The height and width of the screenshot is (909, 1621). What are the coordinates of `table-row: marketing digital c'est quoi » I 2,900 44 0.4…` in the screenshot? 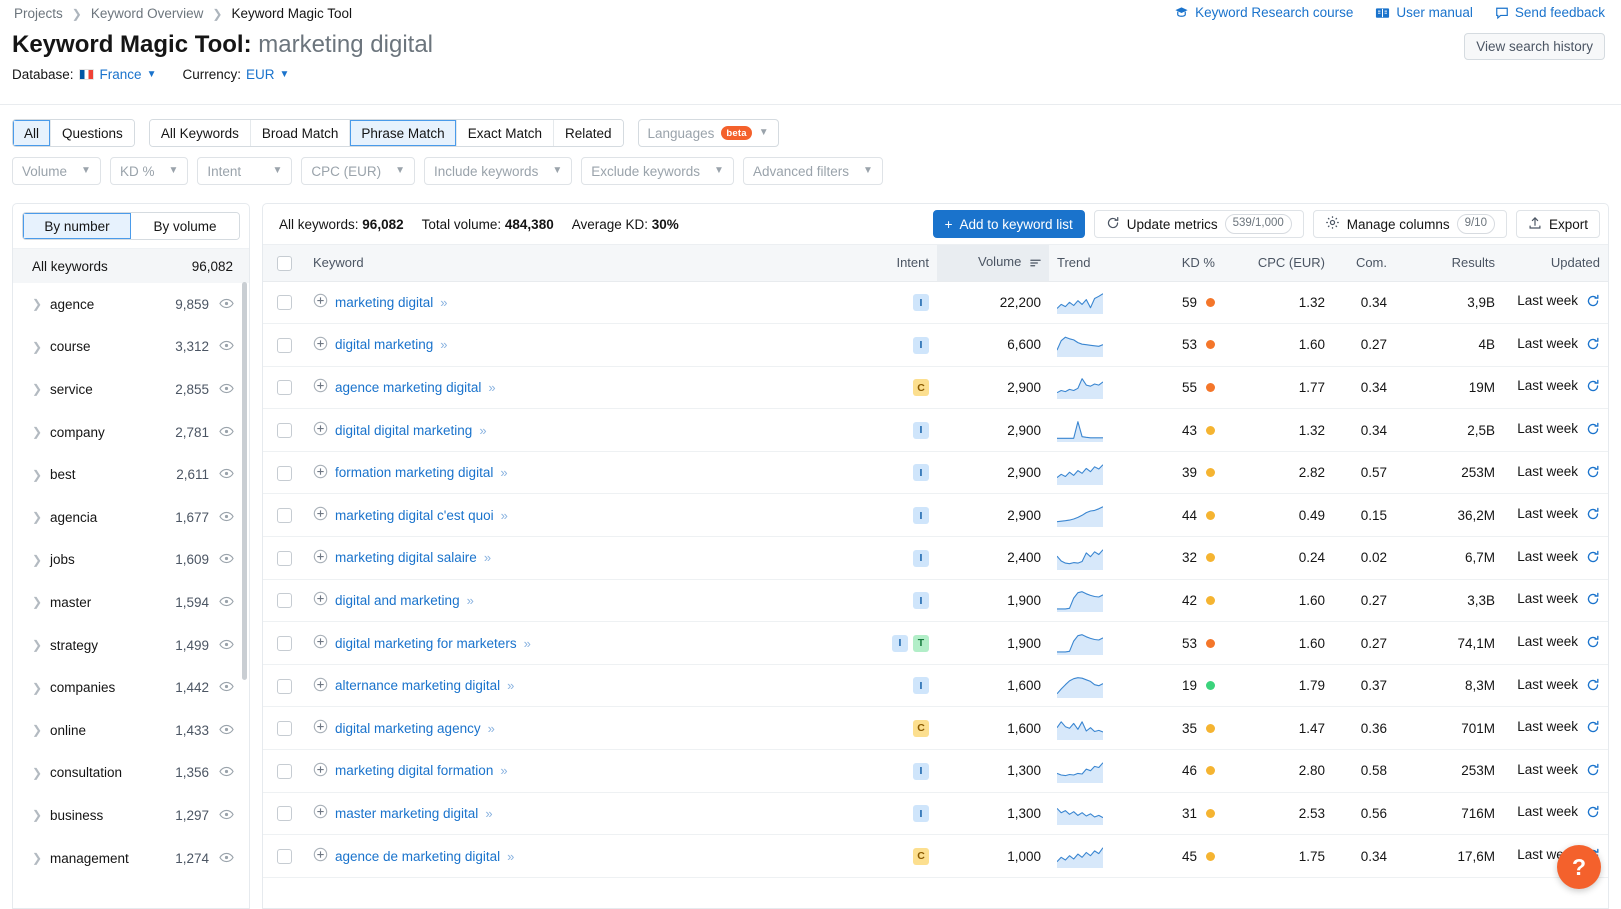 It's located at (935, 515).